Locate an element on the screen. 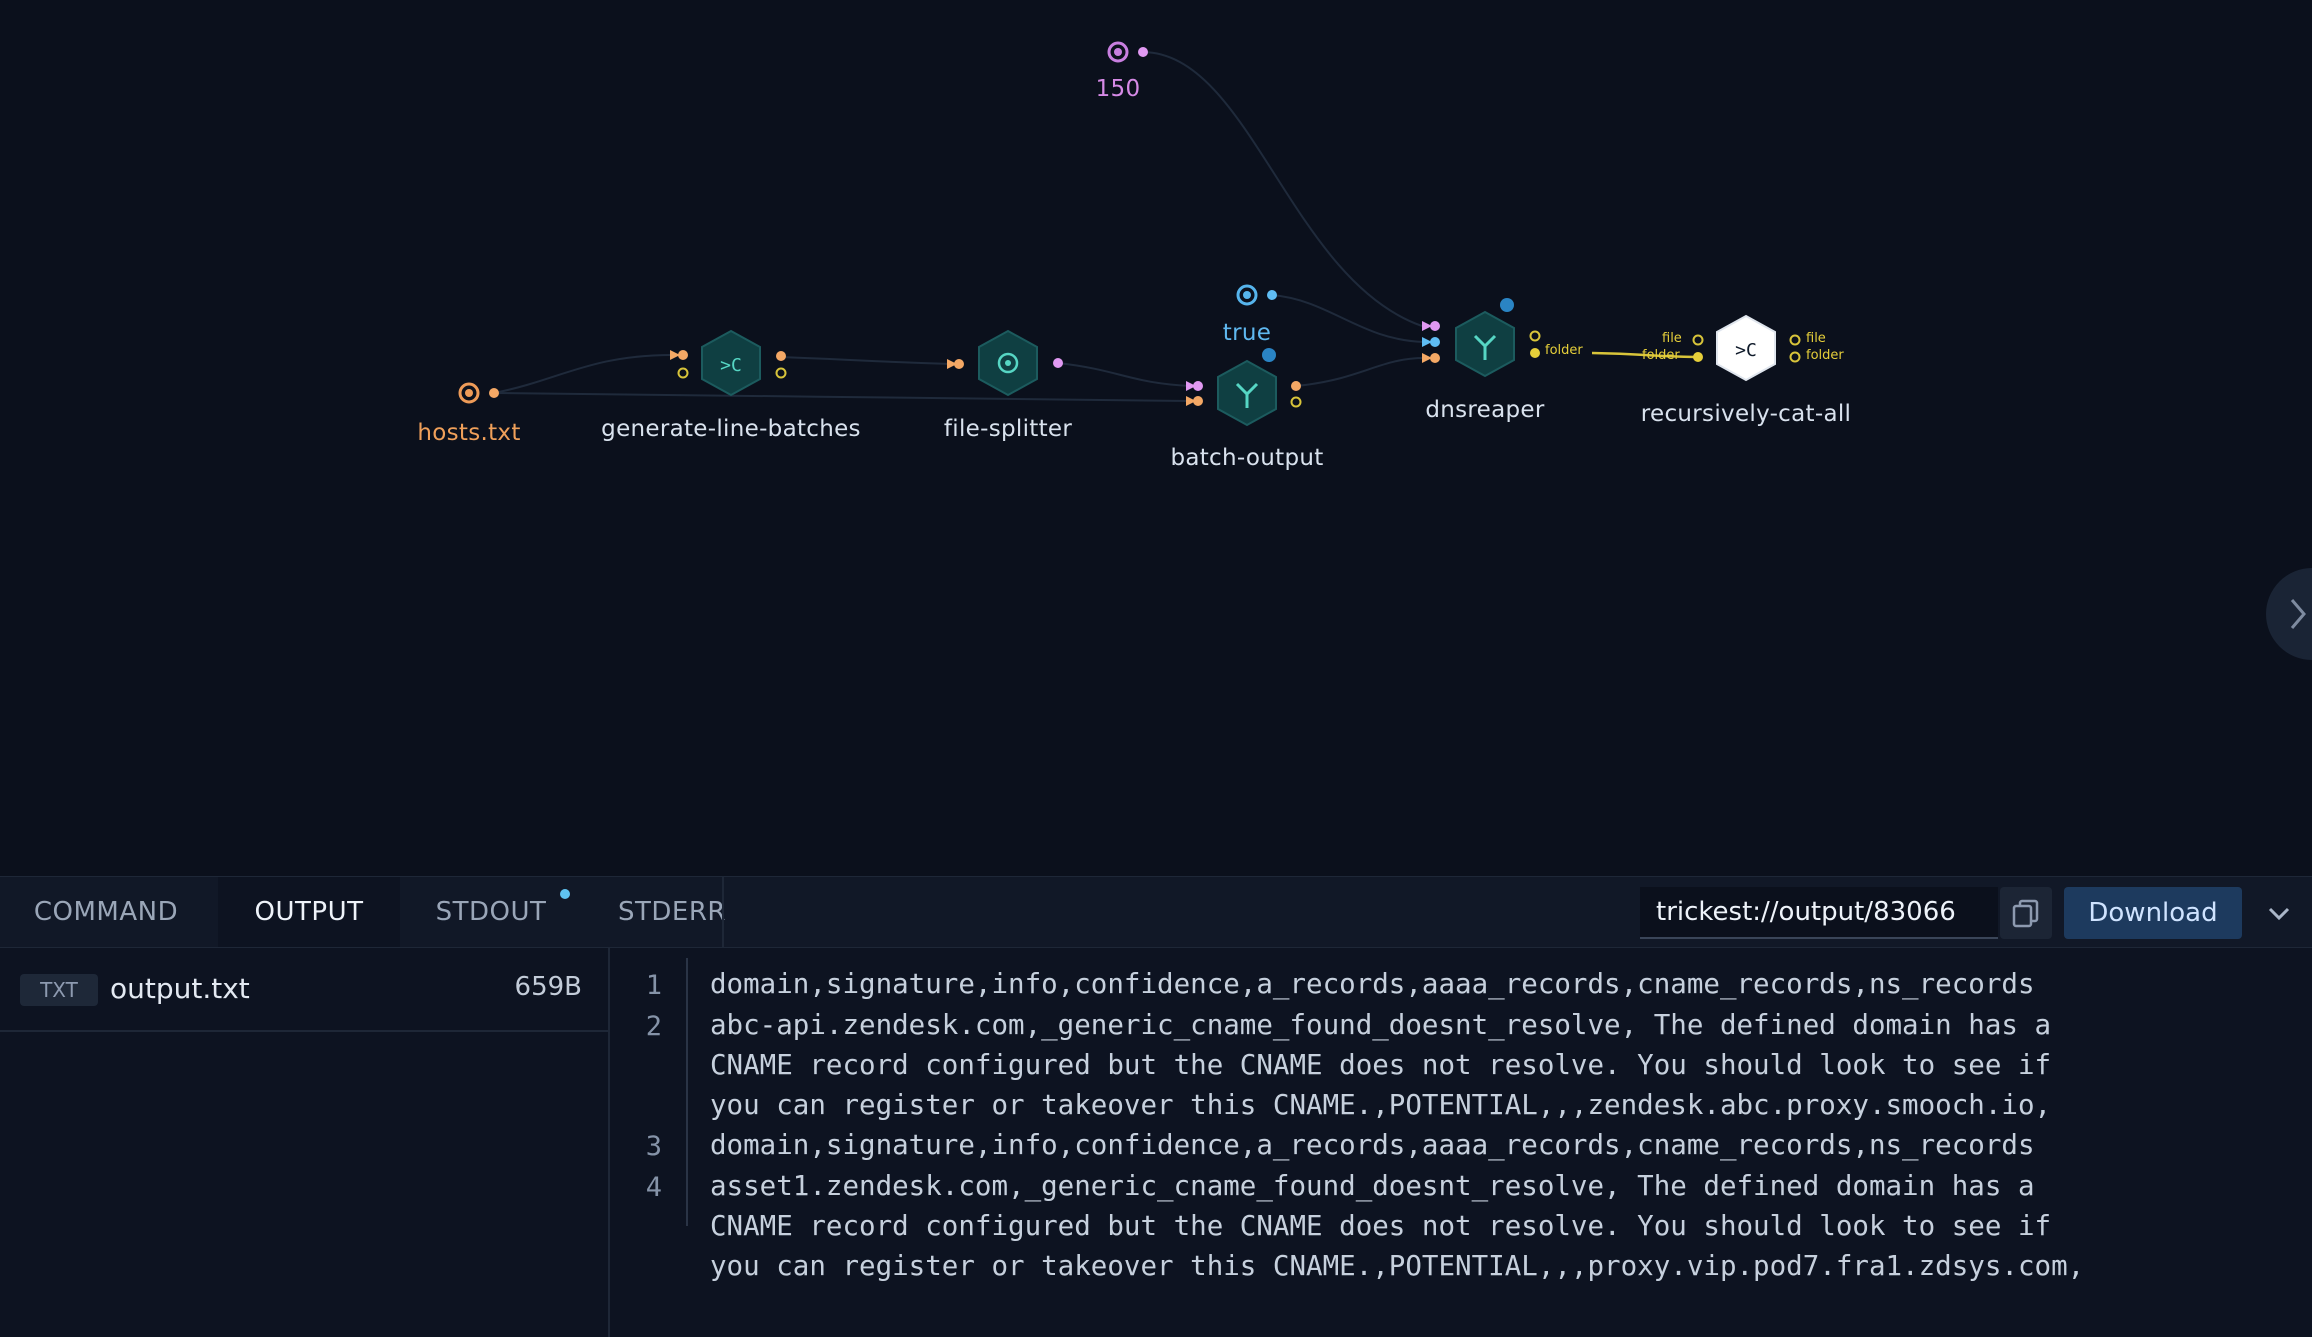  edge-150-to-dnsreaper is located at coordinates (1282, 189).